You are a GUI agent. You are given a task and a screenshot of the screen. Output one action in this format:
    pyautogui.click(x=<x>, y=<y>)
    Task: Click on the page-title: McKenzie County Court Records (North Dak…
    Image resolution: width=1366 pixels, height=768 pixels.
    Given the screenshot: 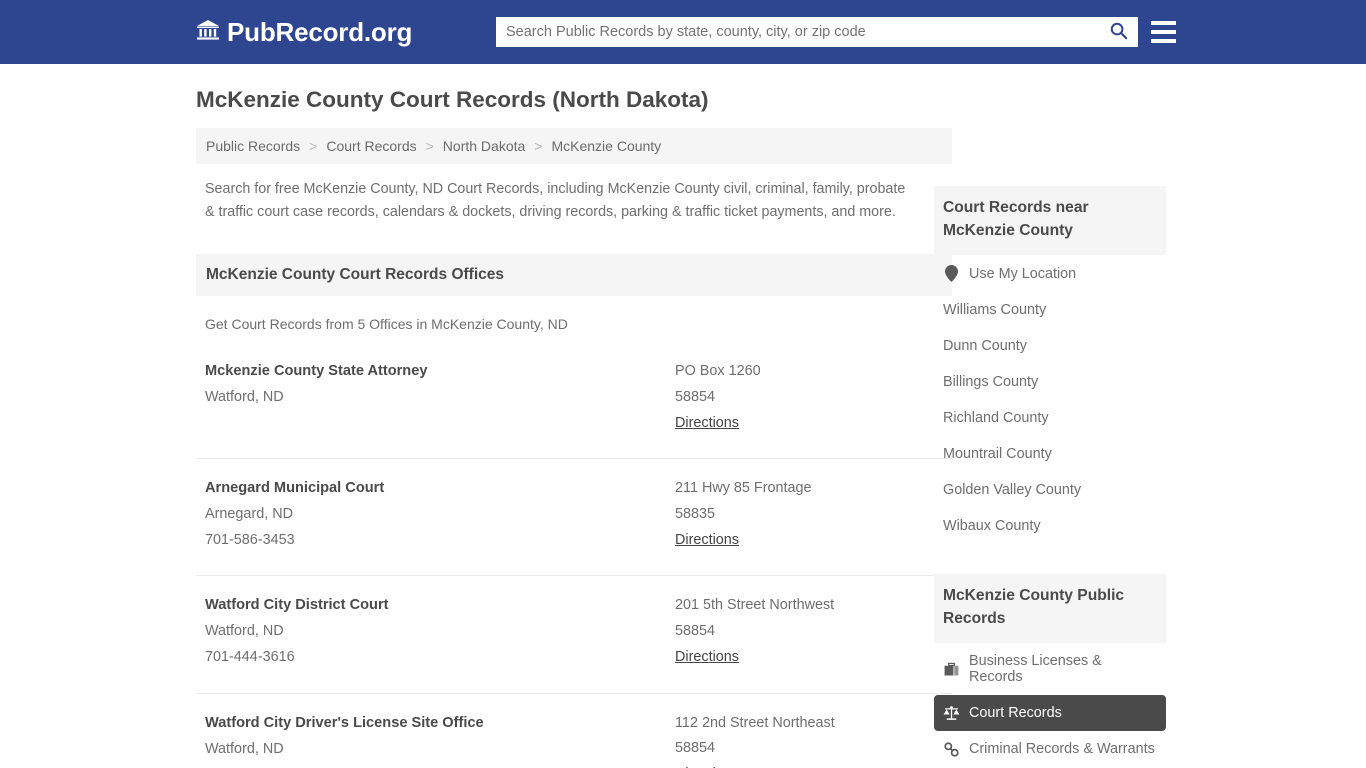 What is the action you would take?
    pyautogui.click(x=452, y=99)
    